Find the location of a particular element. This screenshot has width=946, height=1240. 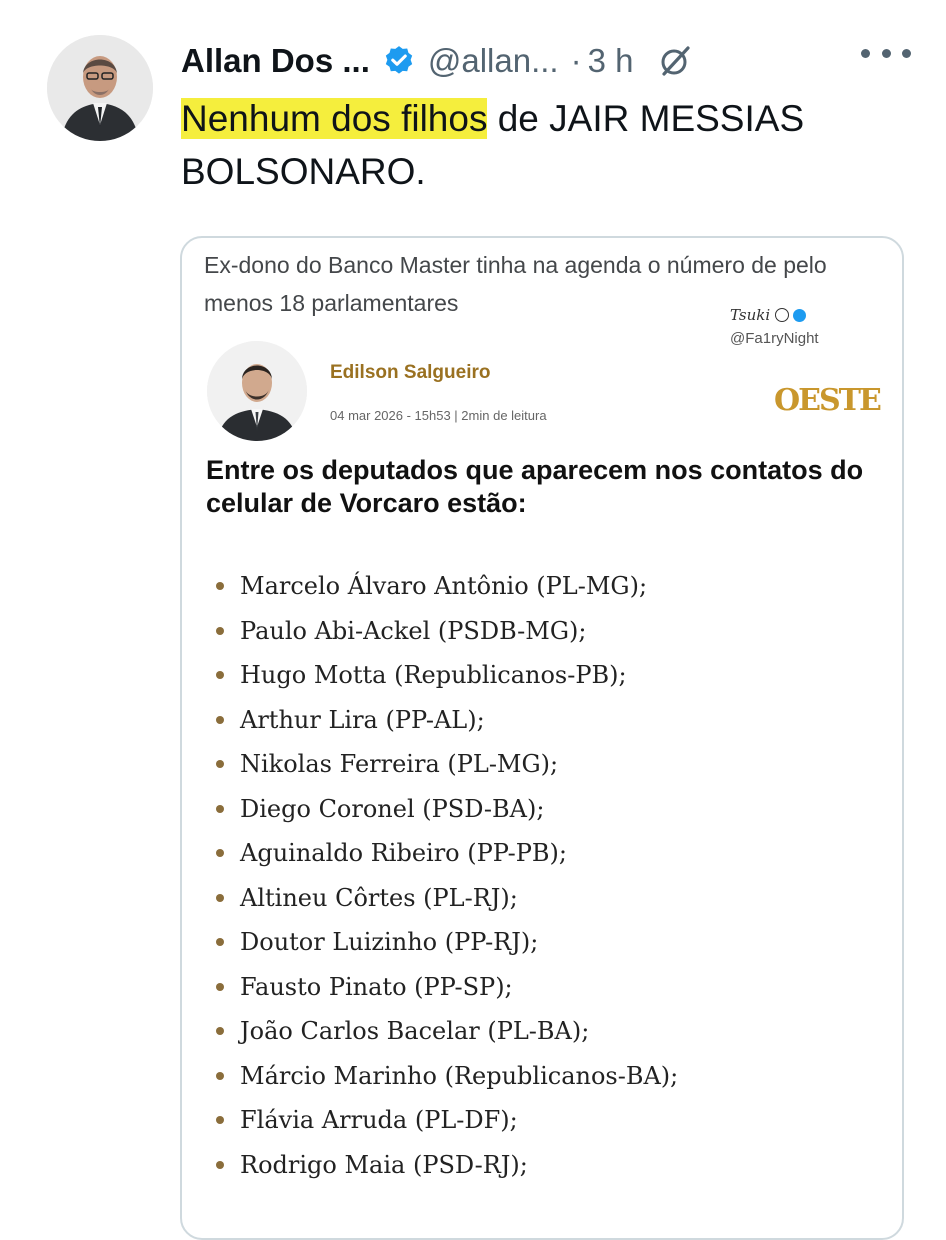

watermark-name: Tsuki is located at coordinates (768, 315).